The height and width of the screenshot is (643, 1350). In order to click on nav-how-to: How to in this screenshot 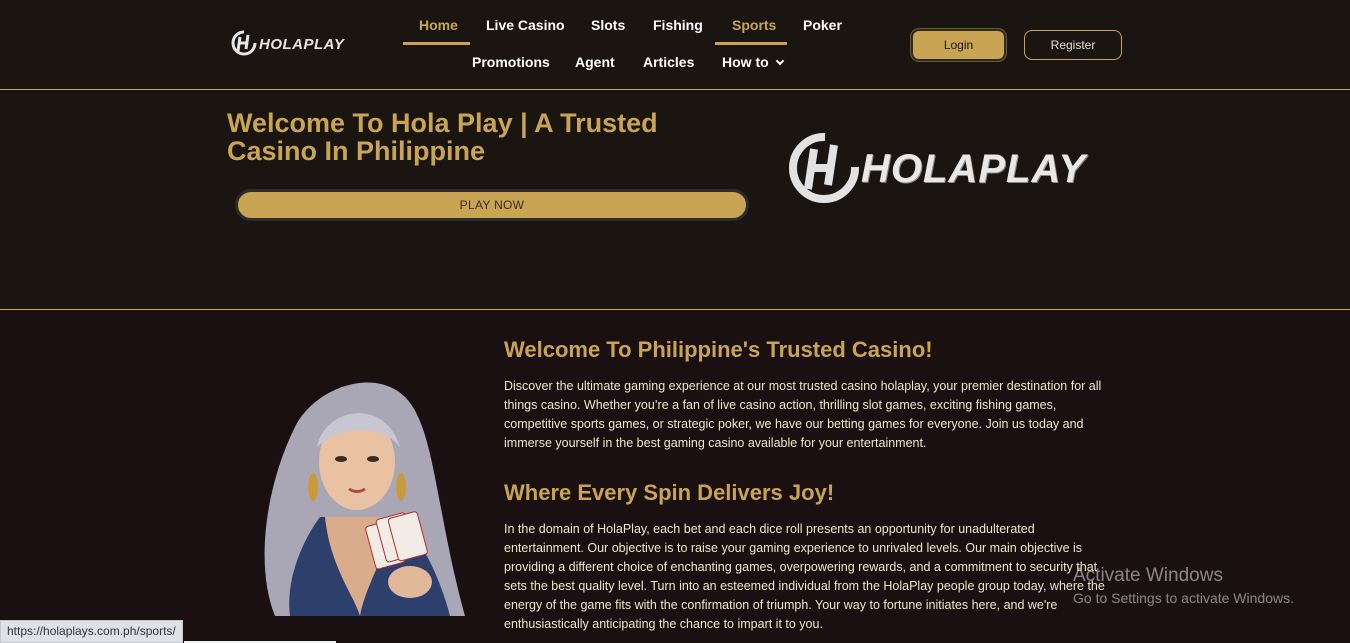, I will do `click(753, 62)`.